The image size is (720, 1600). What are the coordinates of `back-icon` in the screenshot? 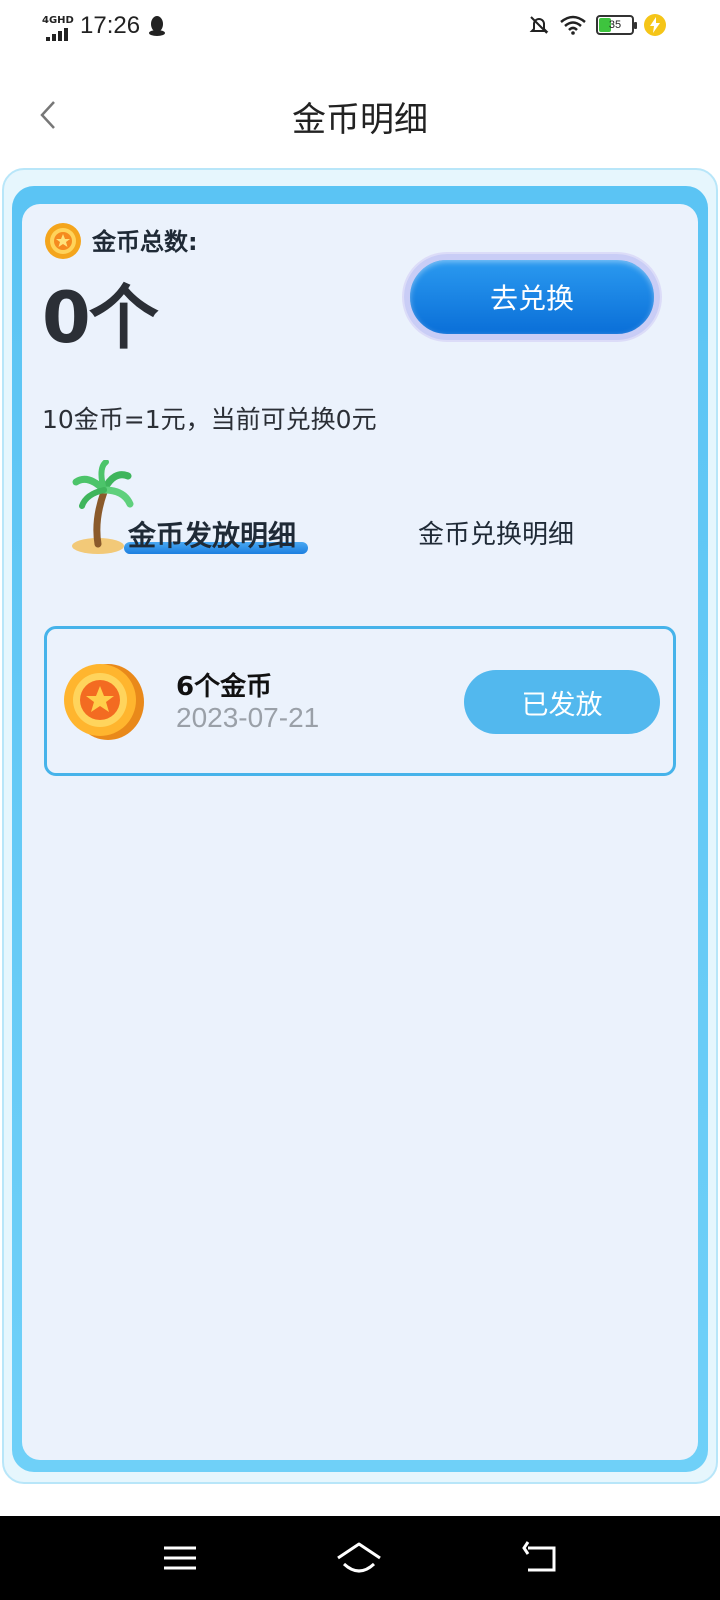 It's located at (540, 1558).